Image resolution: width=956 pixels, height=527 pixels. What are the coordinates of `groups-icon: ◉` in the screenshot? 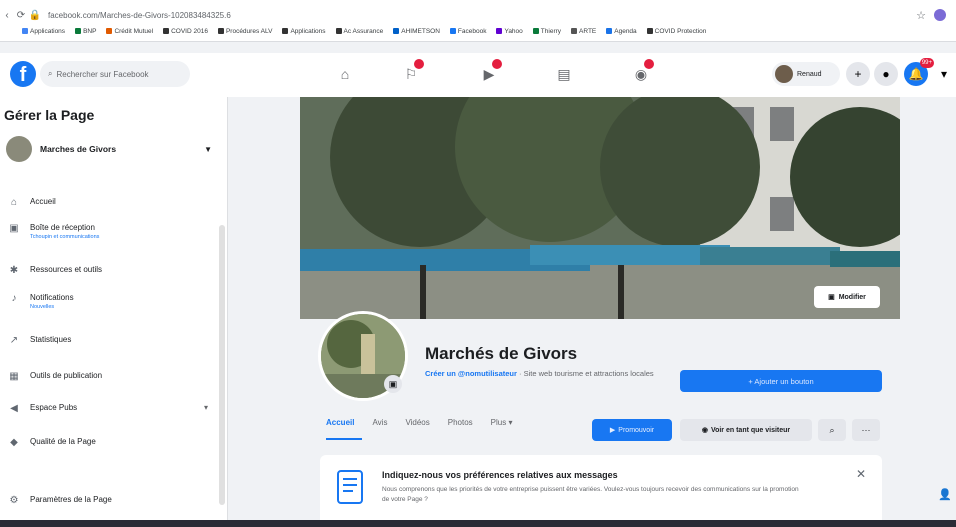 It's located at (642, 72).